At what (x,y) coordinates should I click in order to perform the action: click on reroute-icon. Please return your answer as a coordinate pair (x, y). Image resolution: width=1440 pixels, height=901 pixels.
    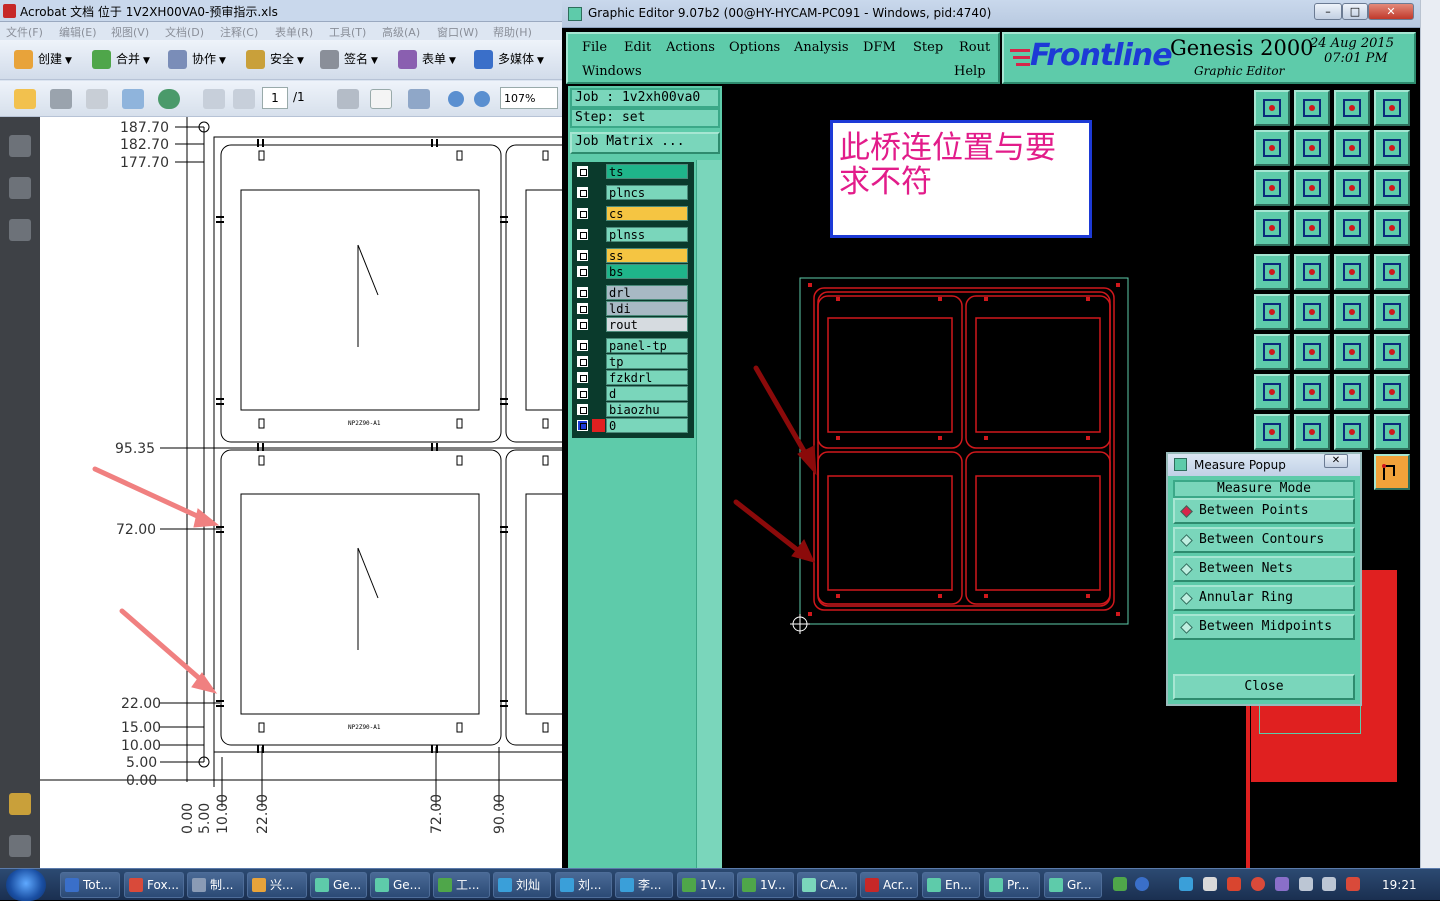
    Looking at the image, I should click on (1392, 148).